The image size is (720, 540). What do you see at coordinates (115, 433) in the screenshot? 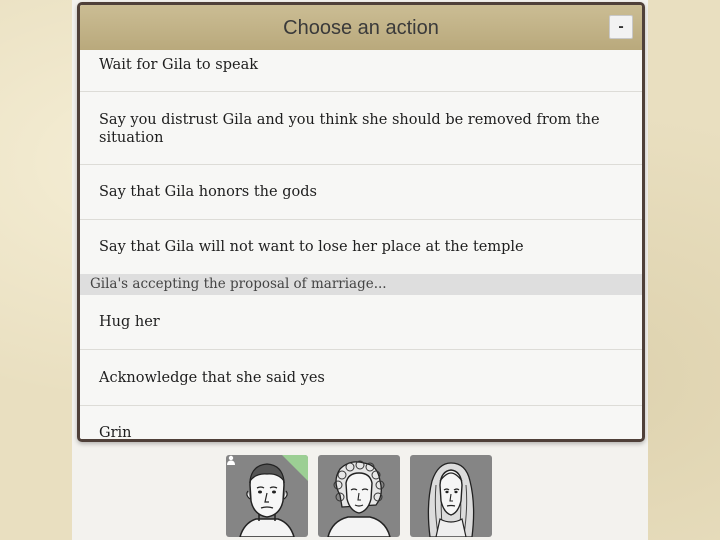
I see `option-label: Grin` at bounding box center [115, 433].